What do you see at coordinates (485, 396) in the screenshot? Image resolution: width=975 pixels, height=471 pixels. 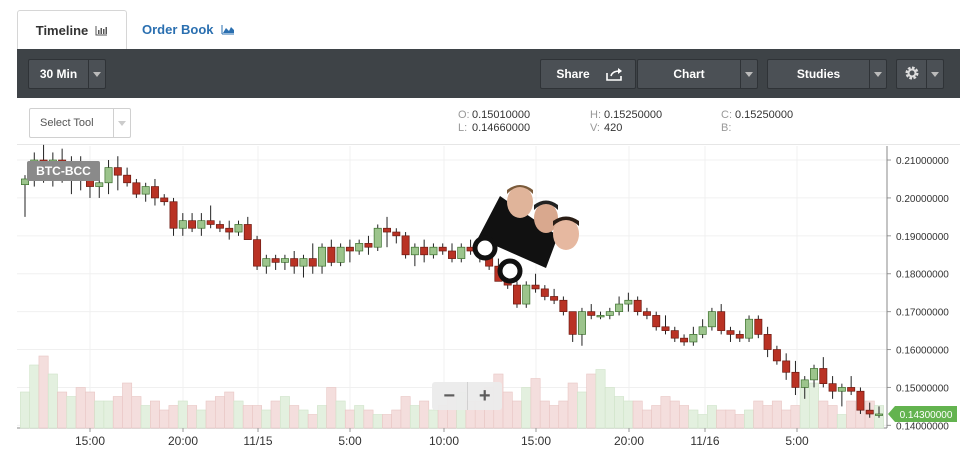 I see `zoom-in-button: +` at bounding box center [485, 396].